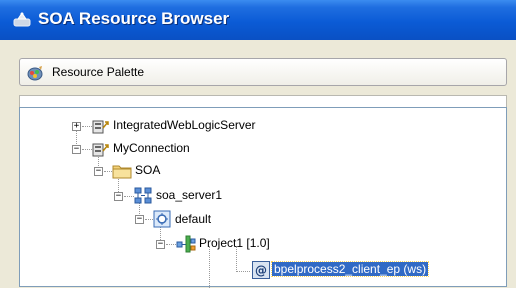 This screenshot has width=516, height=288. Describe the element at coordinates (143, 198) in the screenshot. I see `soa-server-icon` at that location.